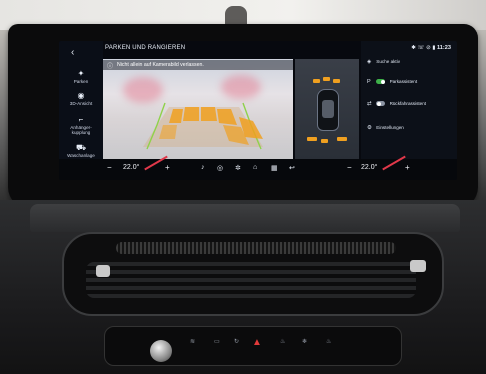  Describe the element at coordinates (81, 119) in the screenshot. I see `trailer-hitch-icon: ⌐` at that location.